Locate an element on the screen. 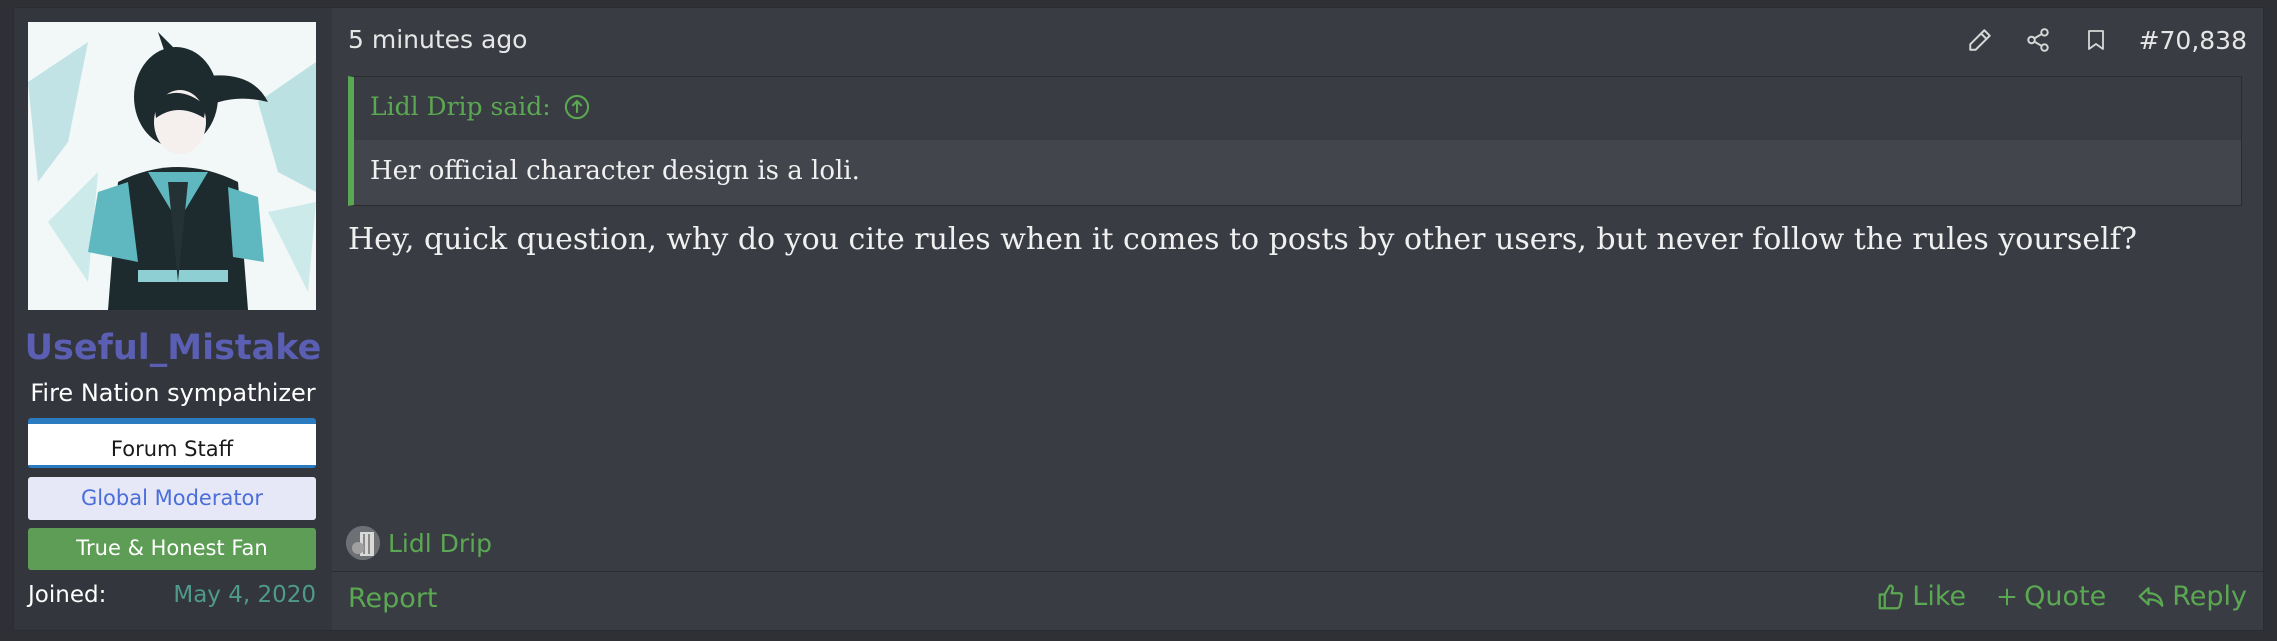 This screenshot has width=2277, height=641. footer-actions: Like Quote Reply is located at coordinates (2046, 596).